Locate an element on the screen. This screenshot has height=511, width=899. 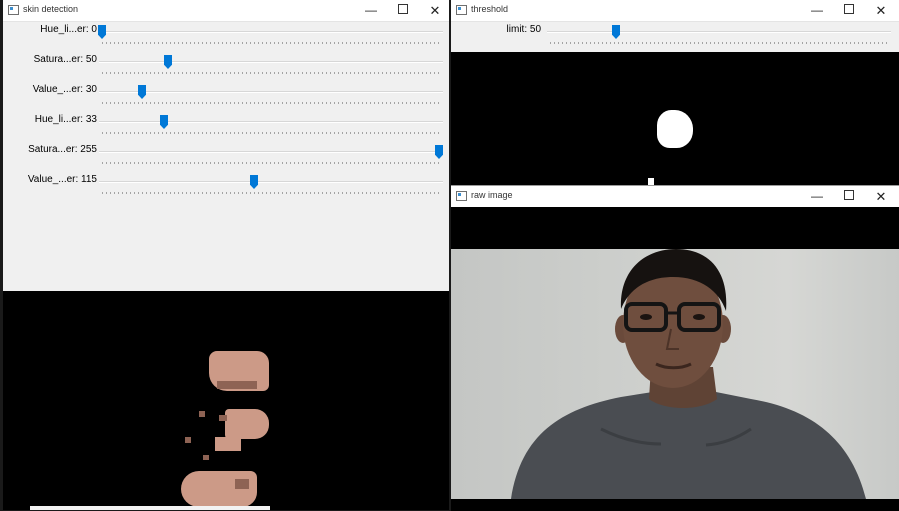
trackbar-label: Satura...er: 255 is located at coordinates (62, 149).